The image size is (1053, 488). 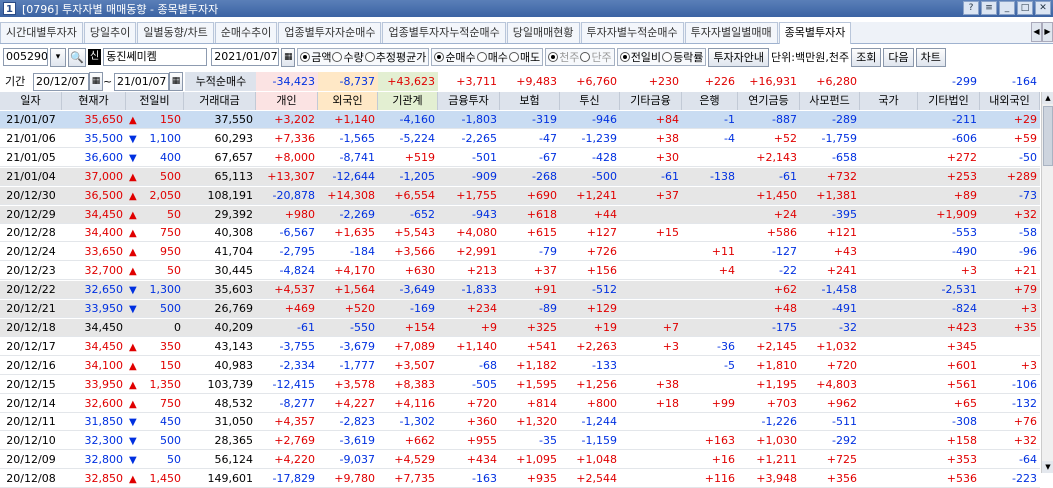 I want to click on tab-1: 당일추이, so click(x=110, y=32).